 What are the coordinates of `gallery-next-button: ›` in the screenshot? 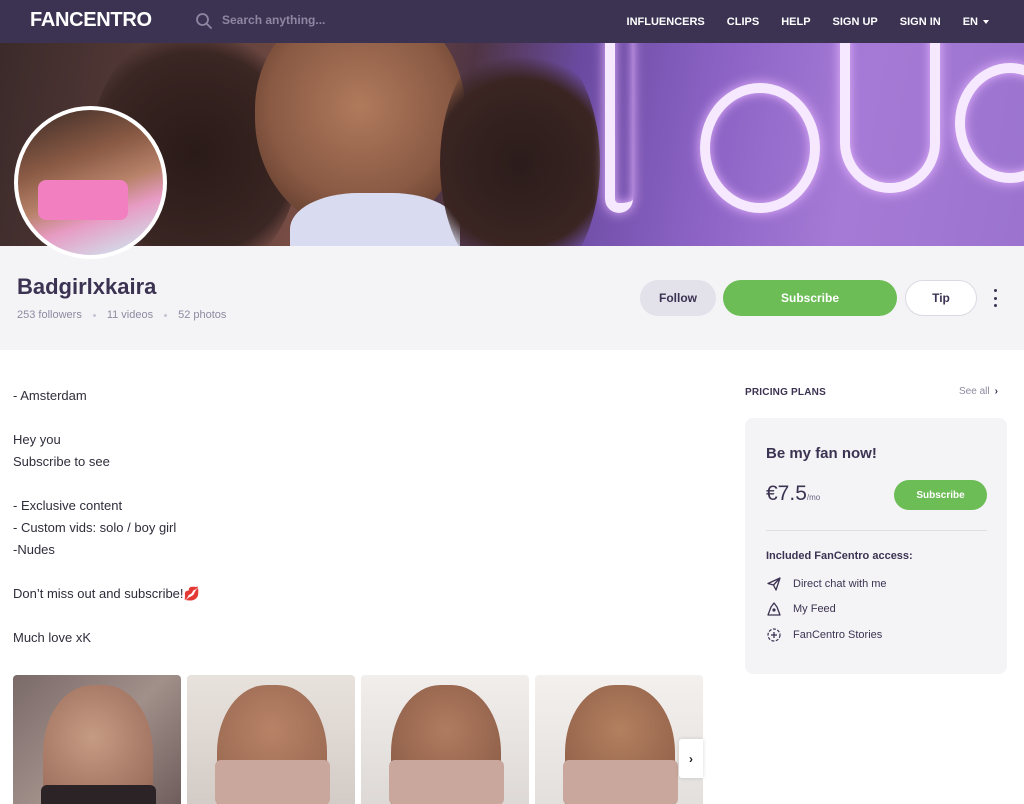 It's located at (691, 758).